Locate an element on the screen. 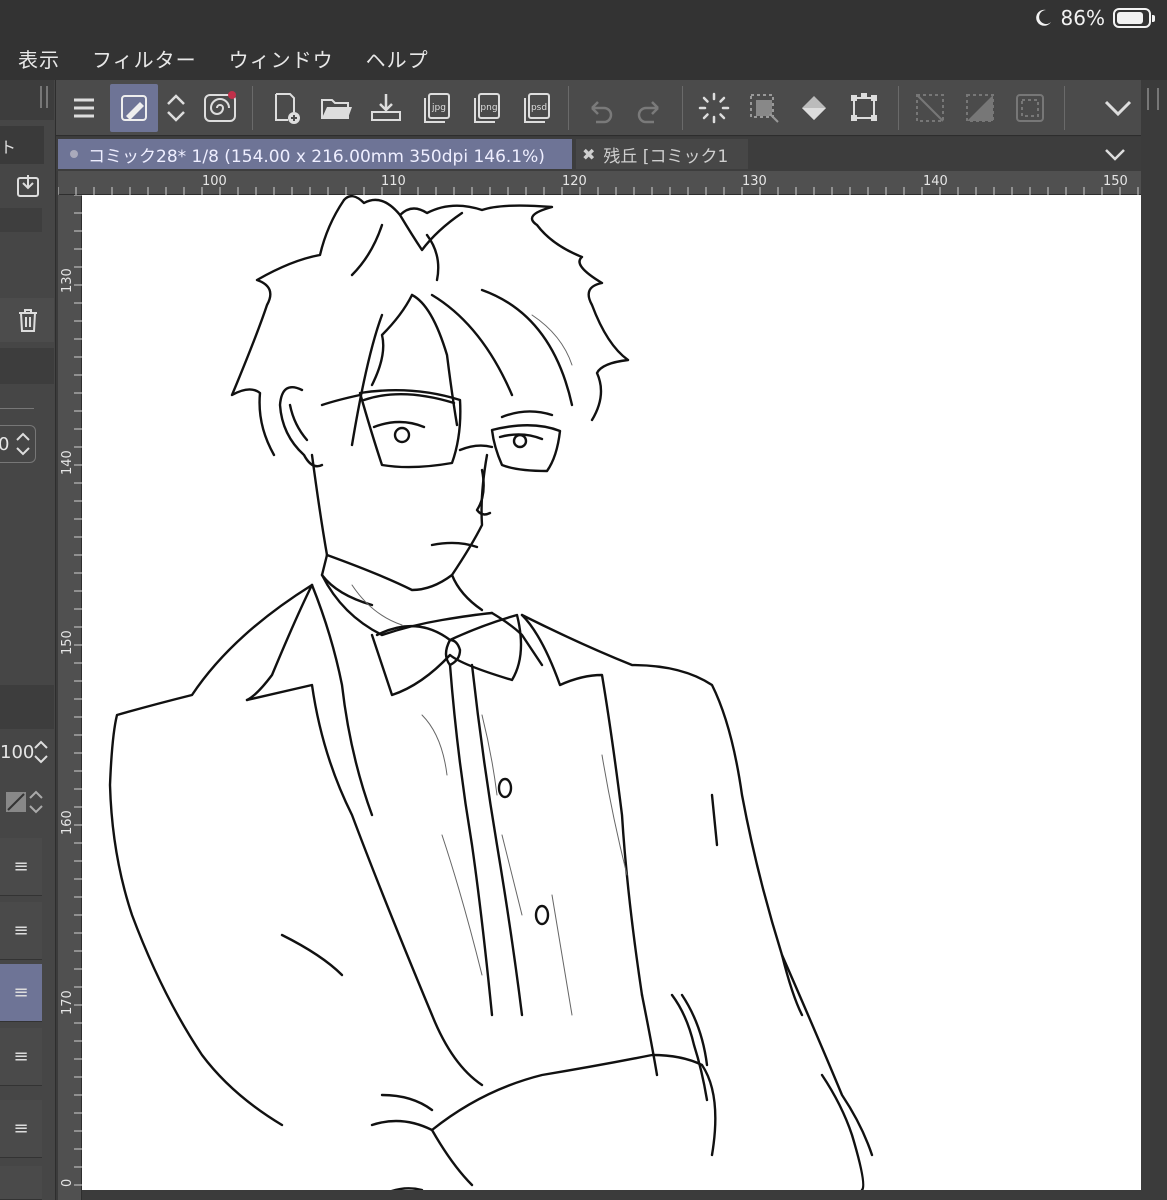 The width and height of the screenshot is (1167, 1200). horizontal-ruler: 100 110 120 130 140 150 is located at coordinates (599, 183).